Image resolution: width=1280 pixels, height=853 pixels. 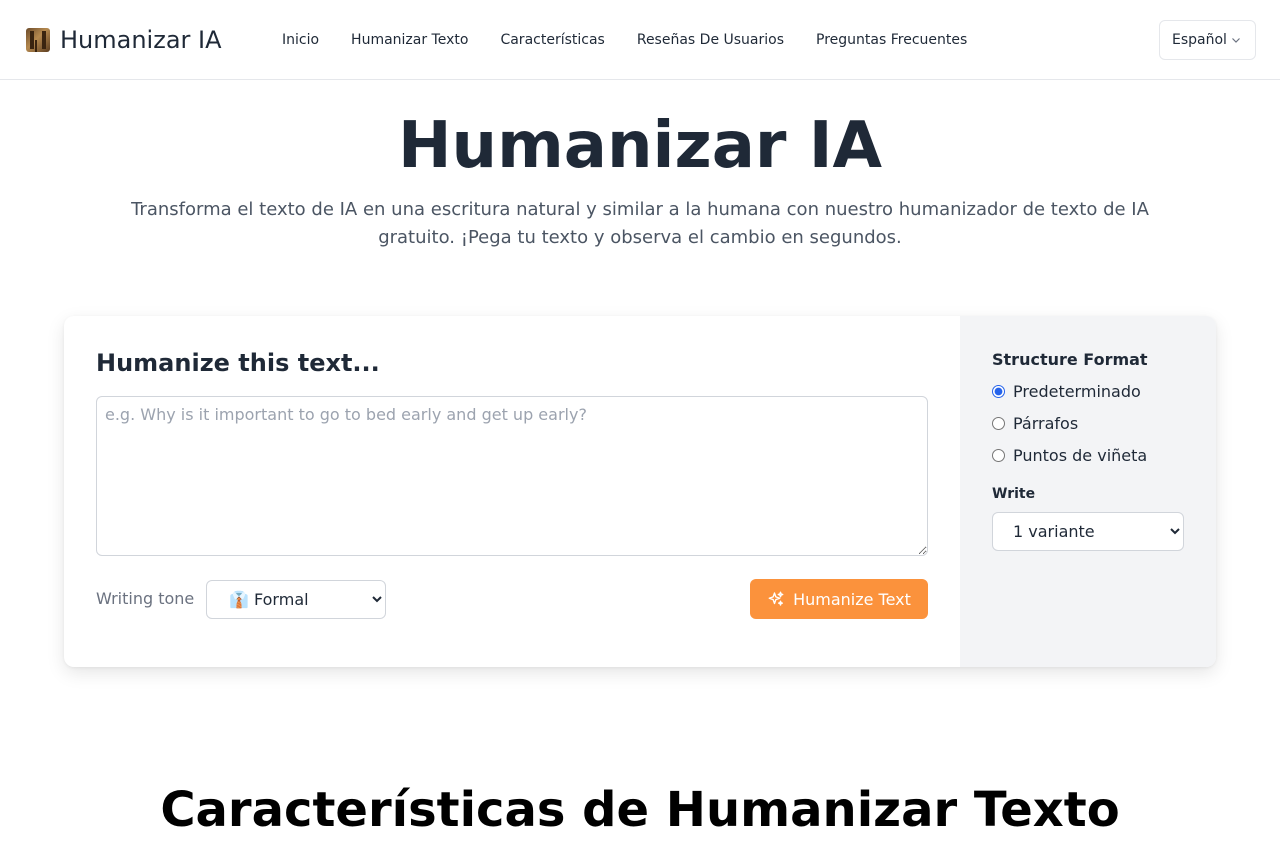 What do you see at coordinates (640, 810) in the screenshot?
I see `features-title: Características de Humanizar Texto` at bounding box center [640, 810].